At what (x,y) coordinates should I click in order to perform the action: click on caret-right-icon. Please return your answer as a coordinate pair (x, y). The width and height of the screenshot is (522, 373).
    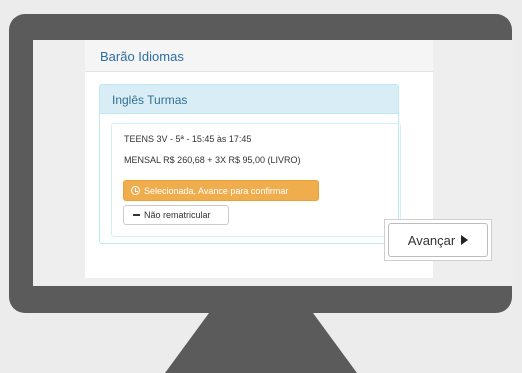
    Looking at the image, I should click on (465, 240).